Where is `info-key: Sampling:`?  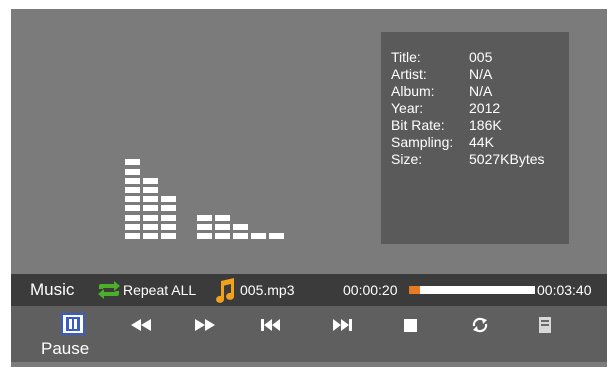
info-key: Sampling: is located at coordinates (422, 142).